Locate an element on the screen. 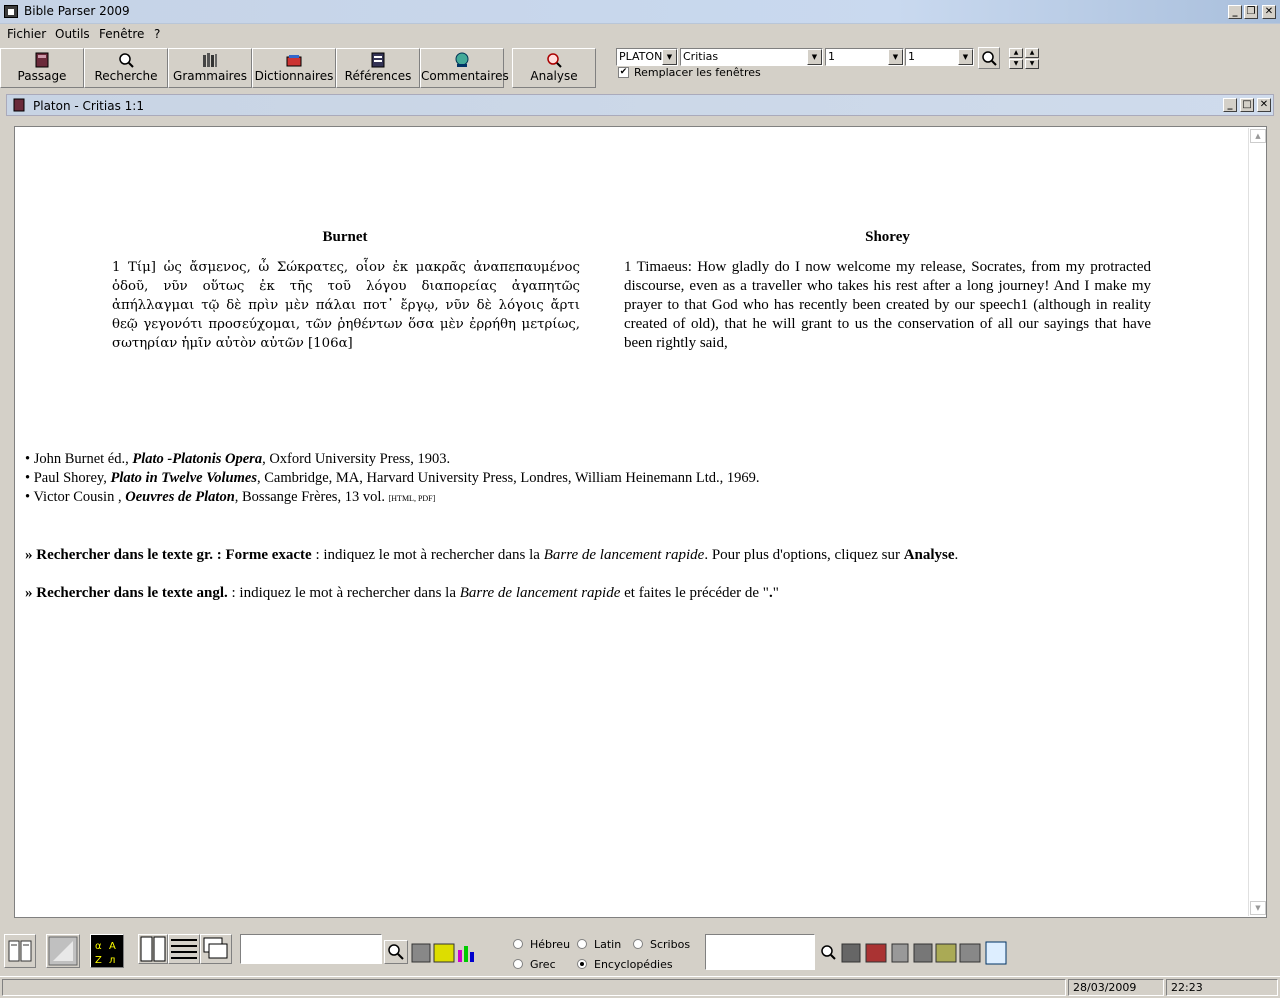  windows-layout-icon is located at coordinates (215, 948).